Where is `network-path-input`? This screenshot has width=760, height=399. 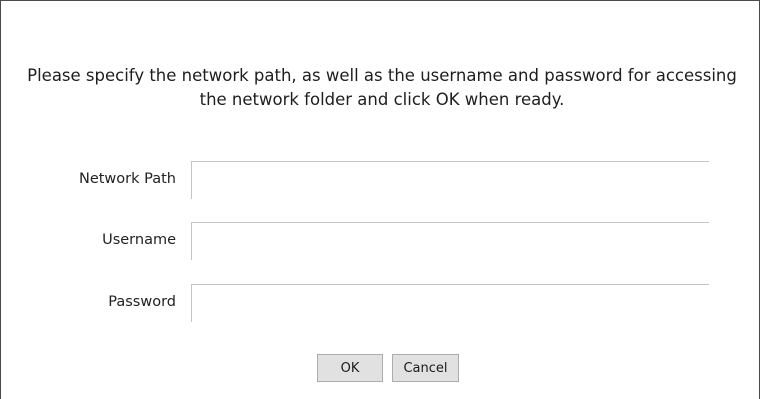 network-path-input is located at coordinates (450, 180).